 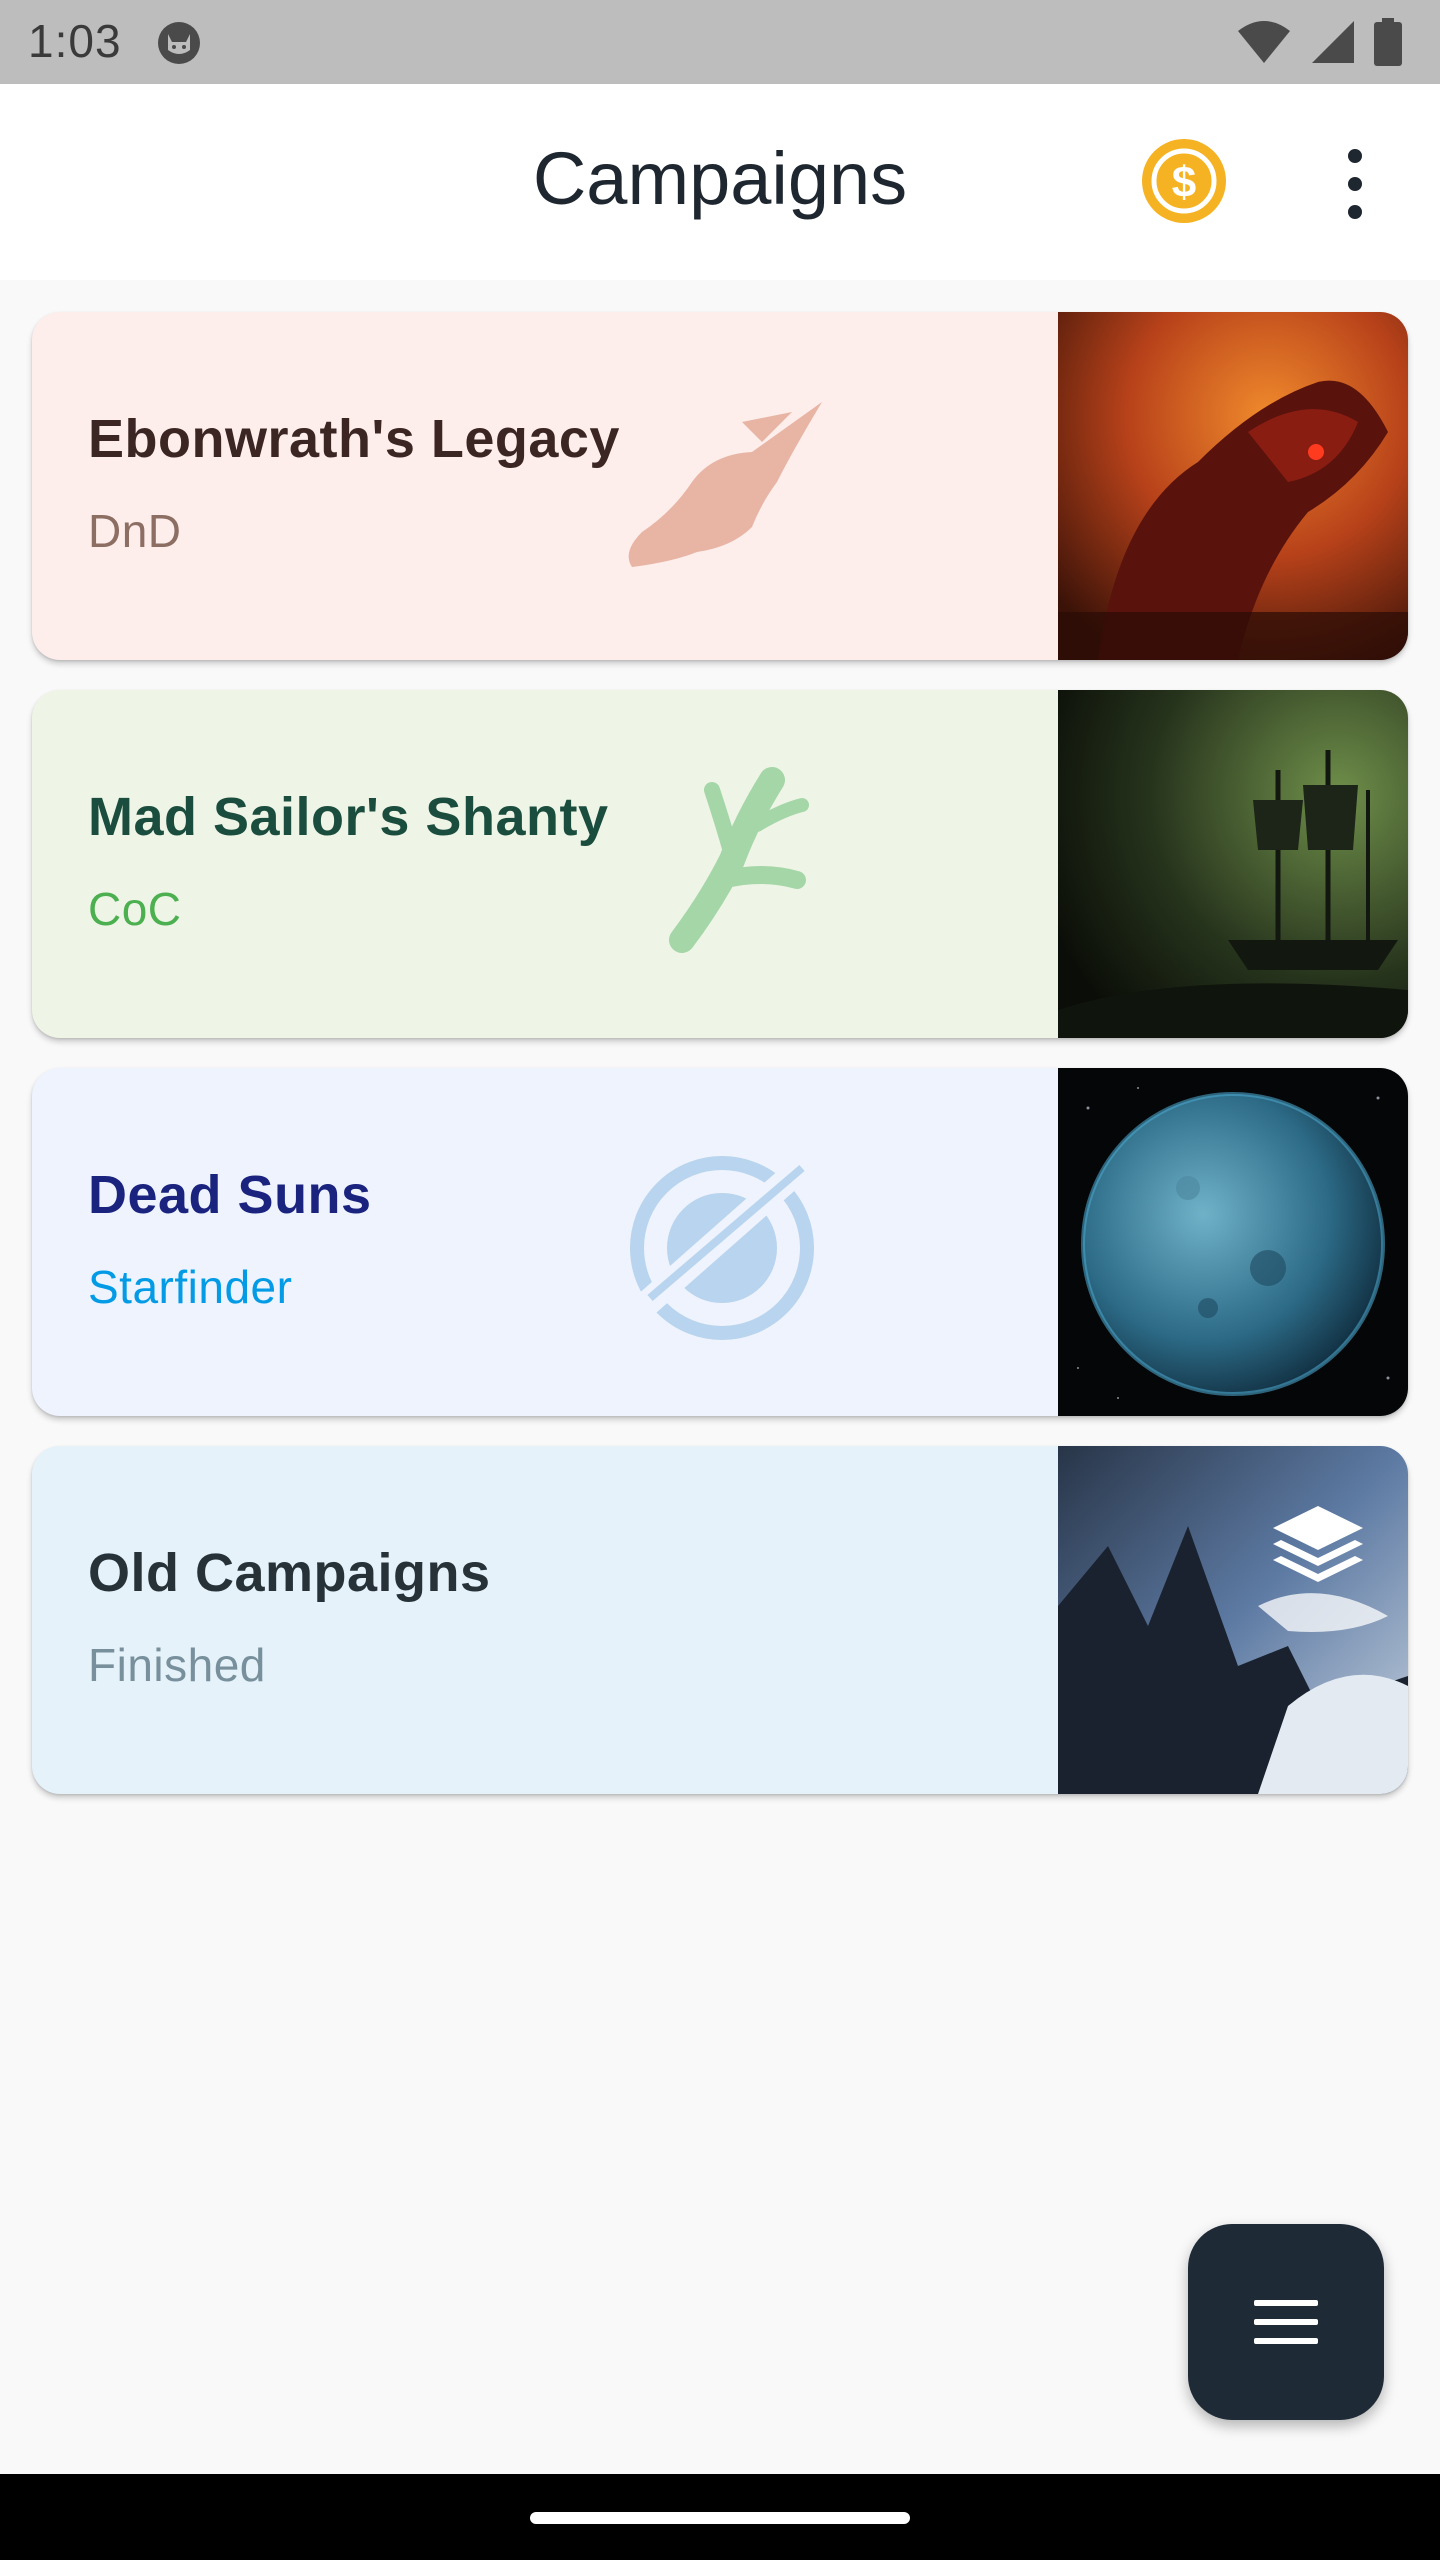 I want to click on home-indicator, so click(x=720, y=2518).